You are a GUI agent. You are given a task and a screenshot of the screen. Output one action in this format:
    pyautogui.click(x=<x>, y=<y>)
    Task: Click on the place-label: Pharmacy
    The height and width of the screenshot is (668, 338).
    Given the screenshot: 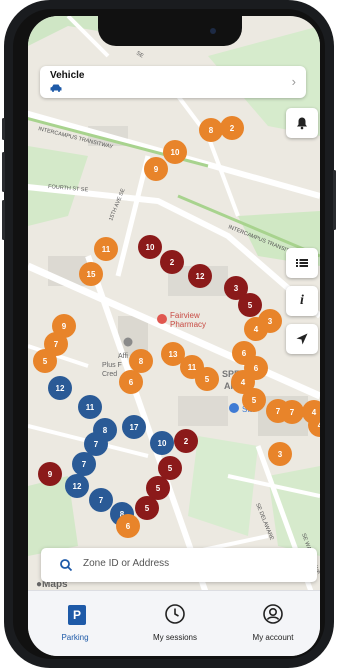 What is the action you would take?
    pyautogui.click(x=188, y=324)
    